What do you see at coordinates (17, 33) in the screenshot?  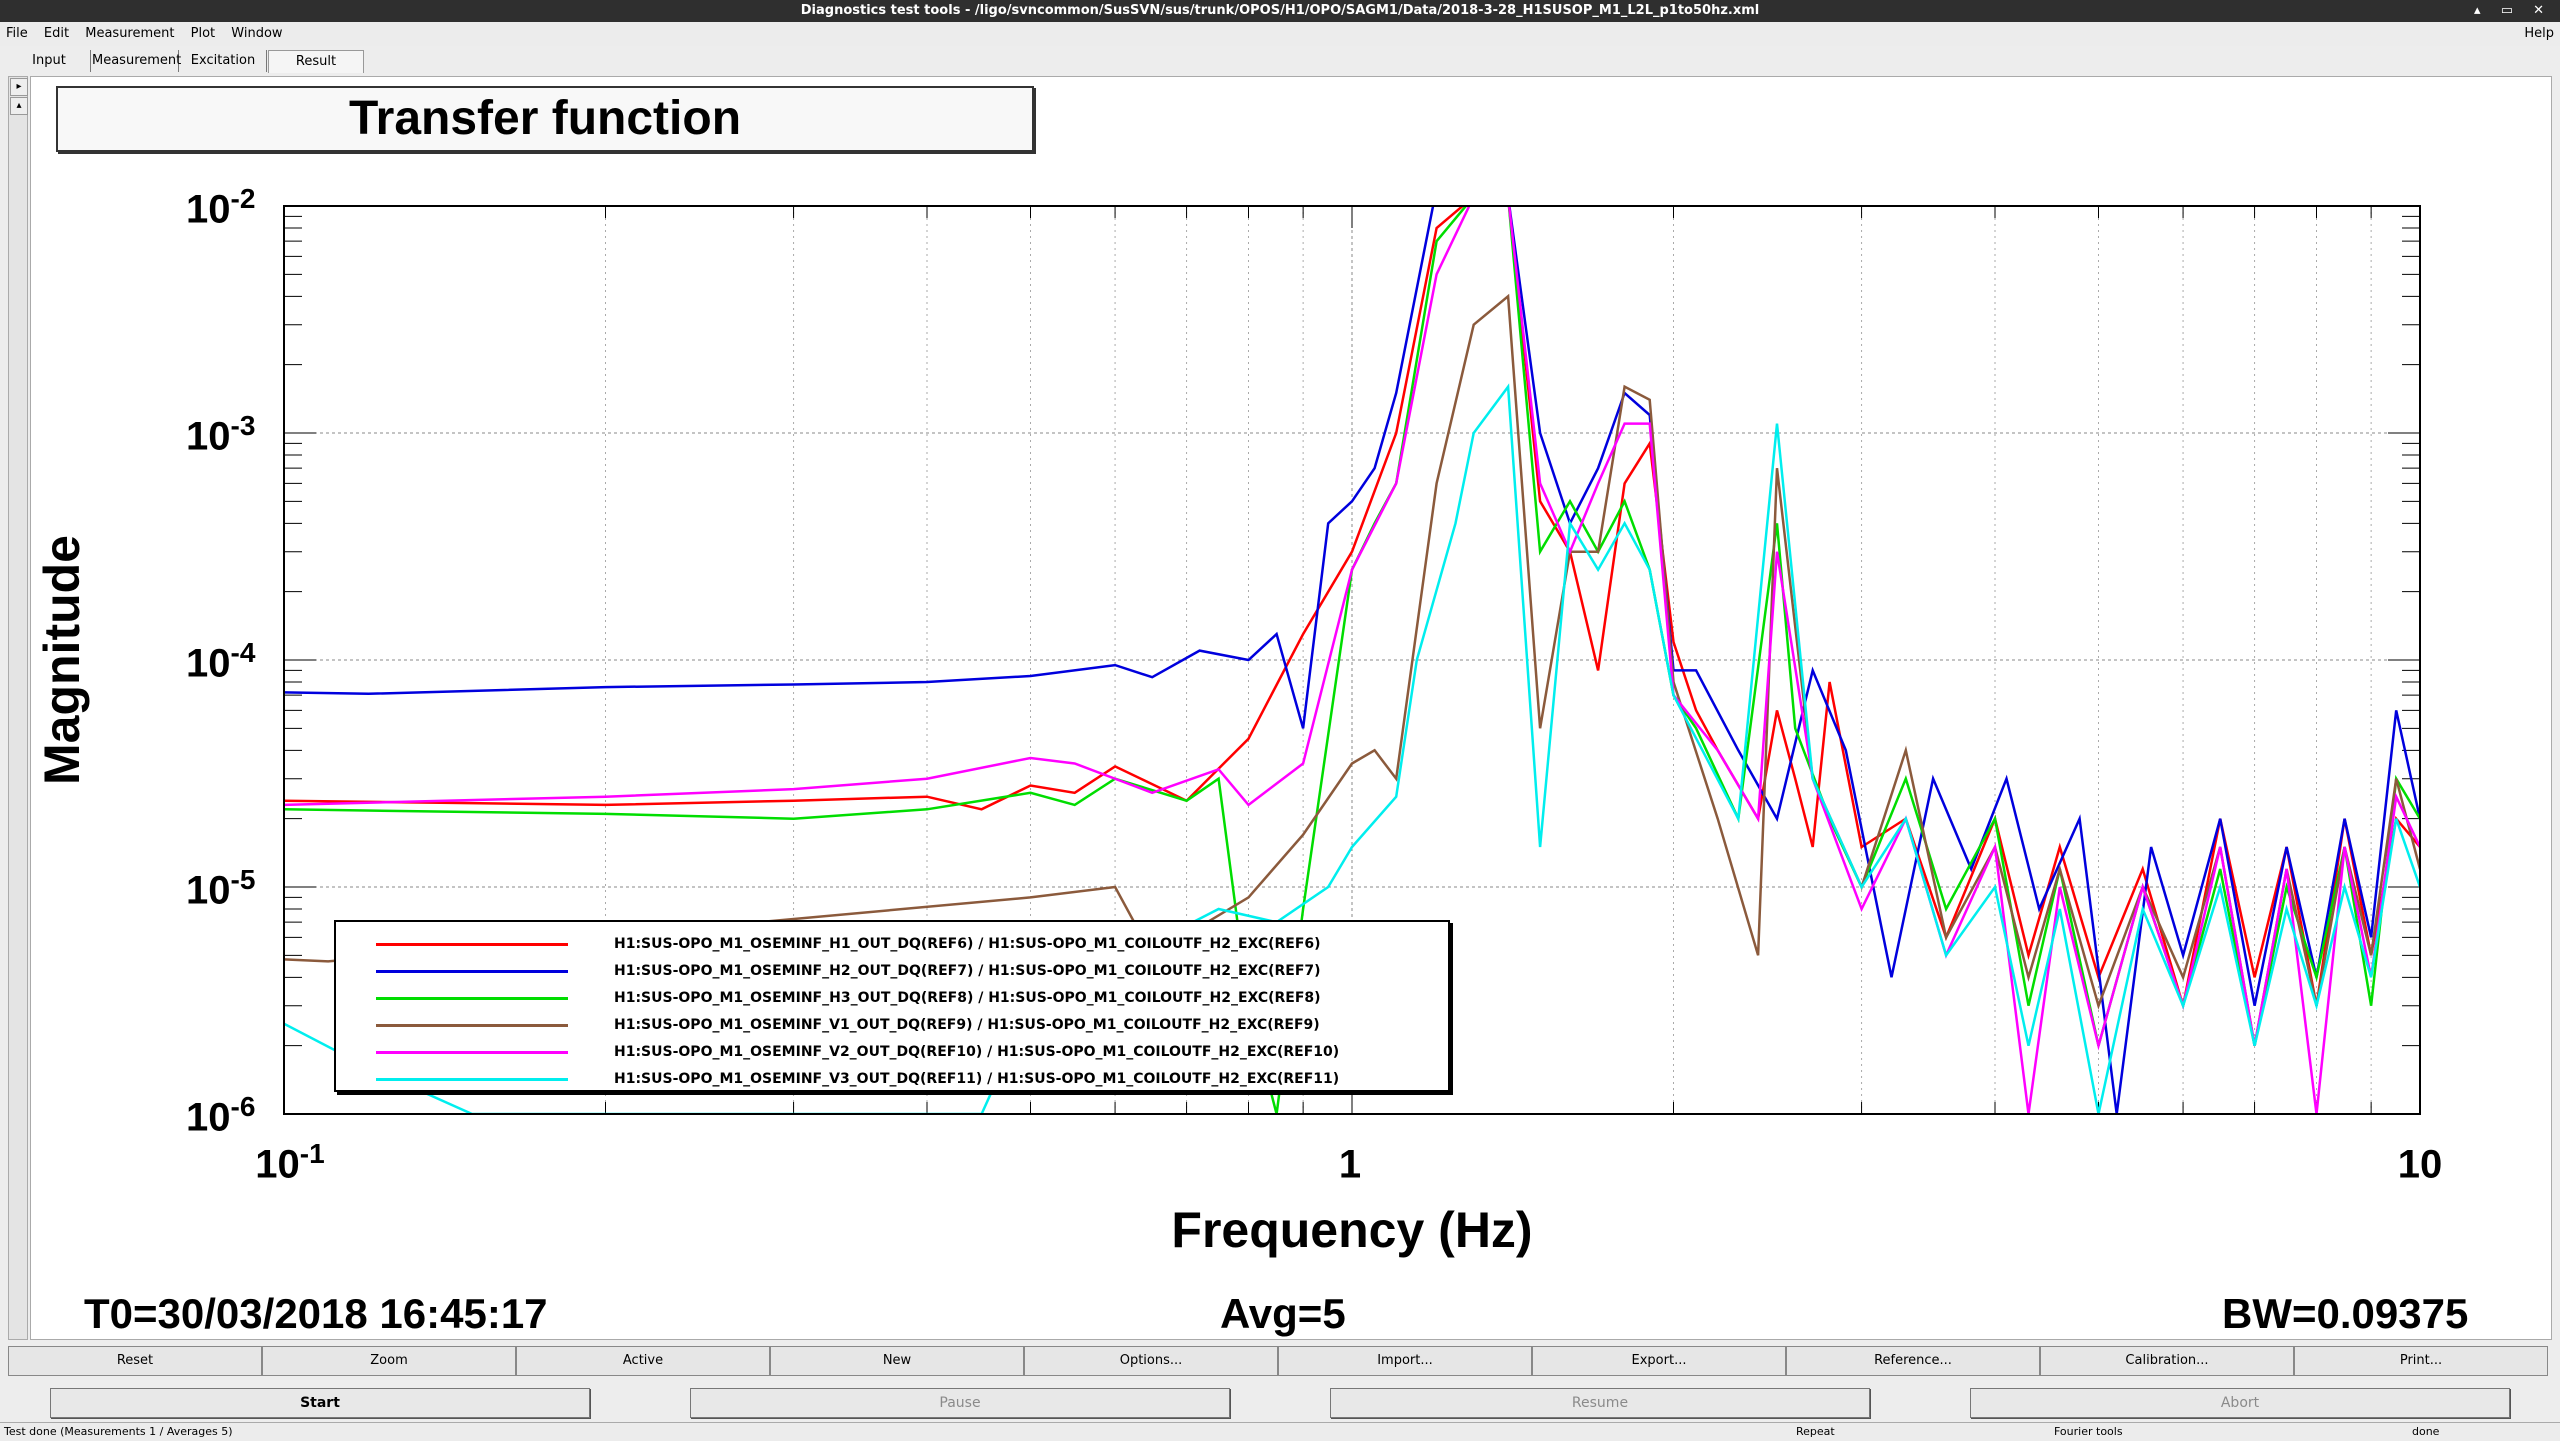 I see `menu-file: File` at bounding box center [17, 33].